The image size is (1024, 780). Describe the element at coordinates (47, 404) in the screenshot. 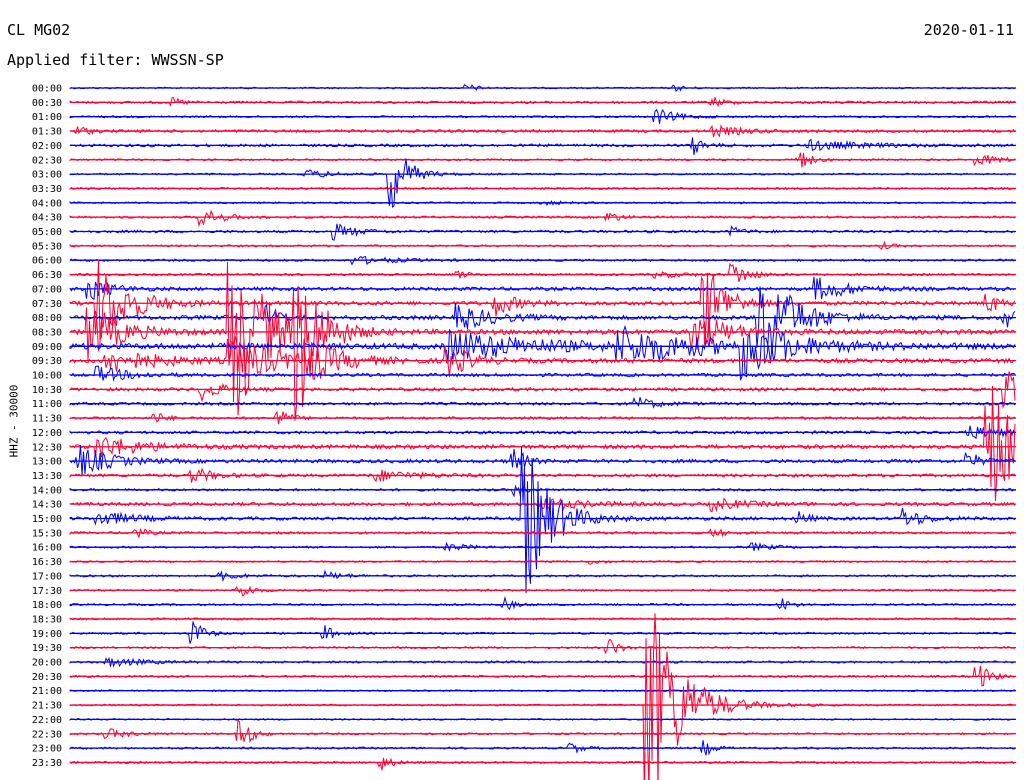

I see `time-tick-label: 11:00` at that location.